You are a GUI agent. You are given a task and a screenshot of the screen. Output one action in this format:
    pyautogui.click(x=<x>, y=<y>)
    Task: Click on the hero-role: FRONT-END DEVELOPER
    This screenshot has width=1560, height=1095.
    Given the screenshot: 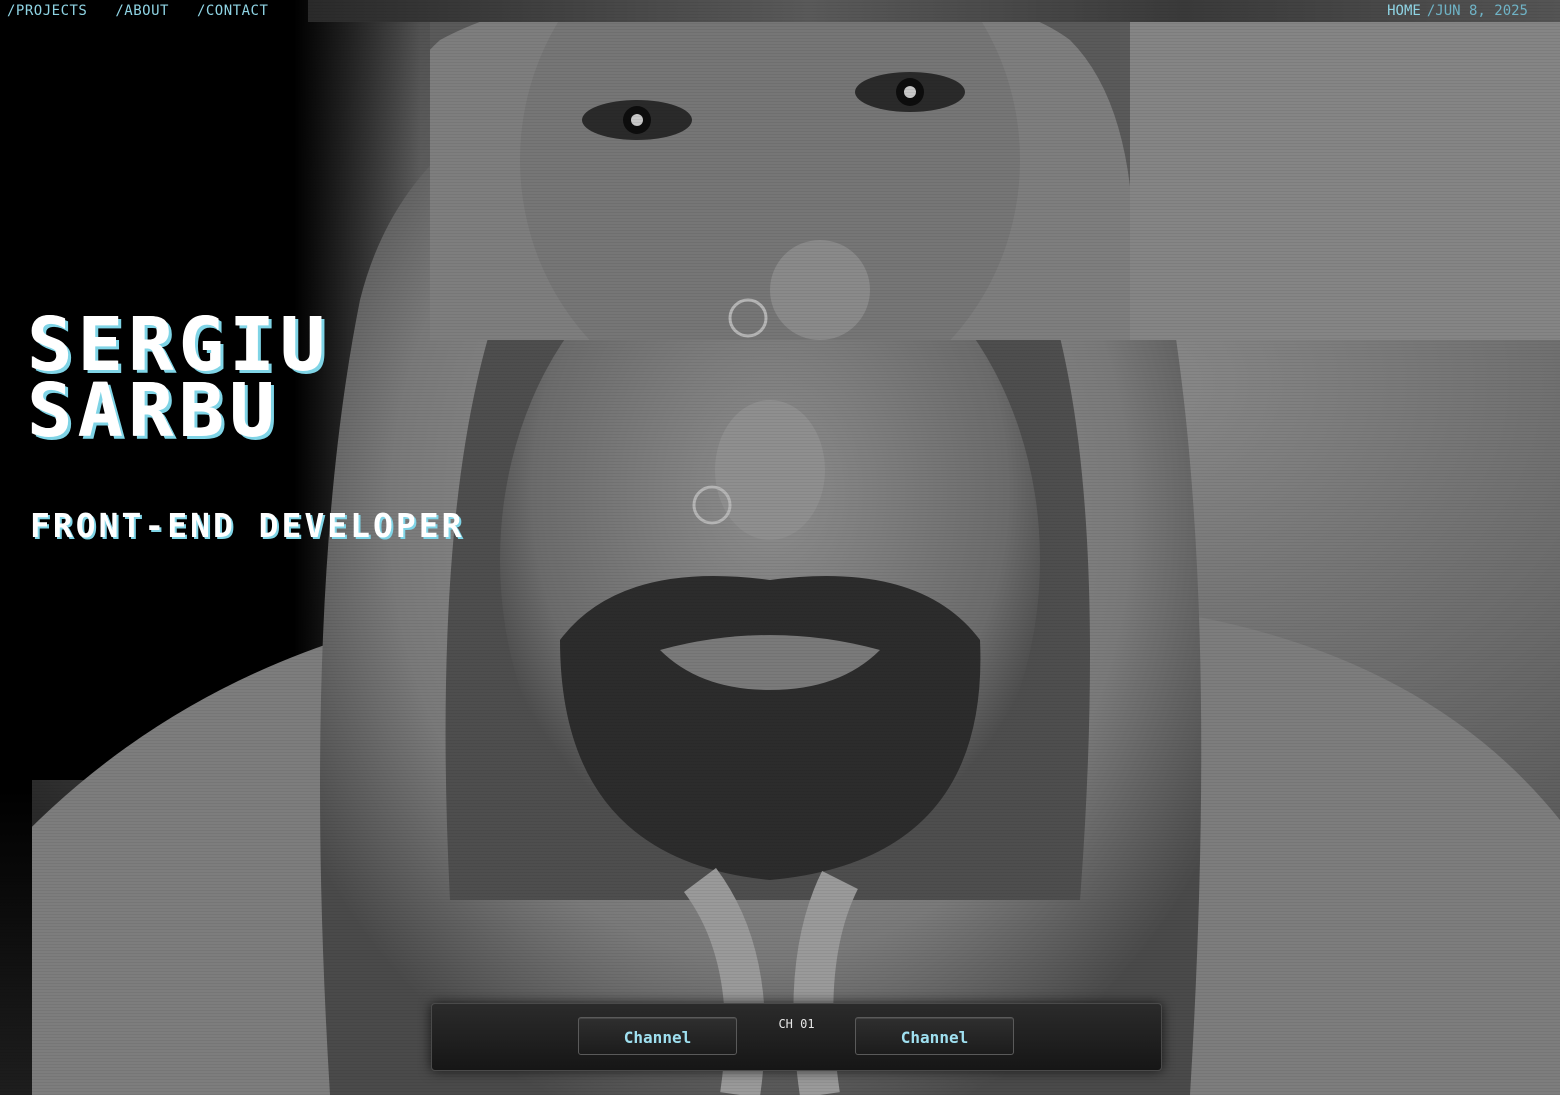 What is the action you would take?
    pyautogui.click(x=247, y=525)
    